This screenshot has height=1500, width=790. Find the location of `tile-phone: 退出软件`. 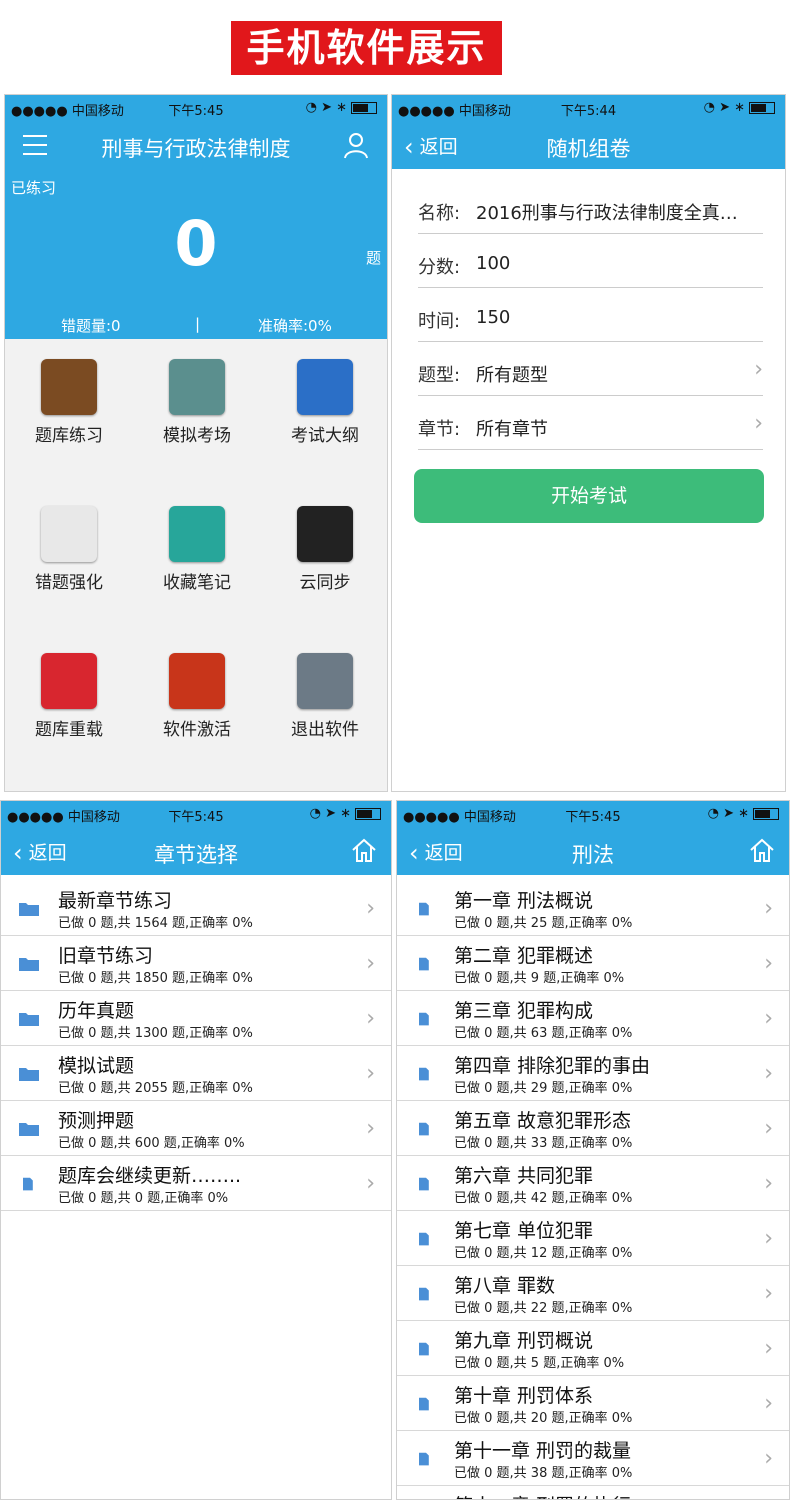

tile-phone: 退出软件 is located at coordinates (324, 706).